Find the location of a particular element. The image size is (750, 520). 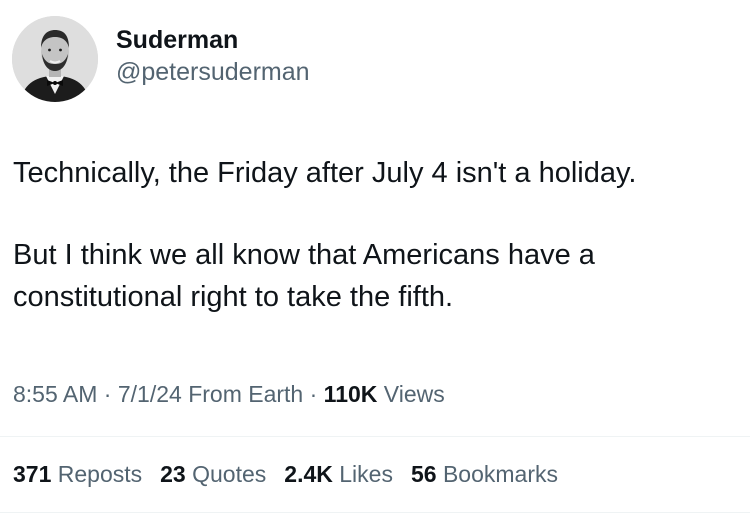

reposts-stat: 371 Reposts is located at coordinates (77, 474).